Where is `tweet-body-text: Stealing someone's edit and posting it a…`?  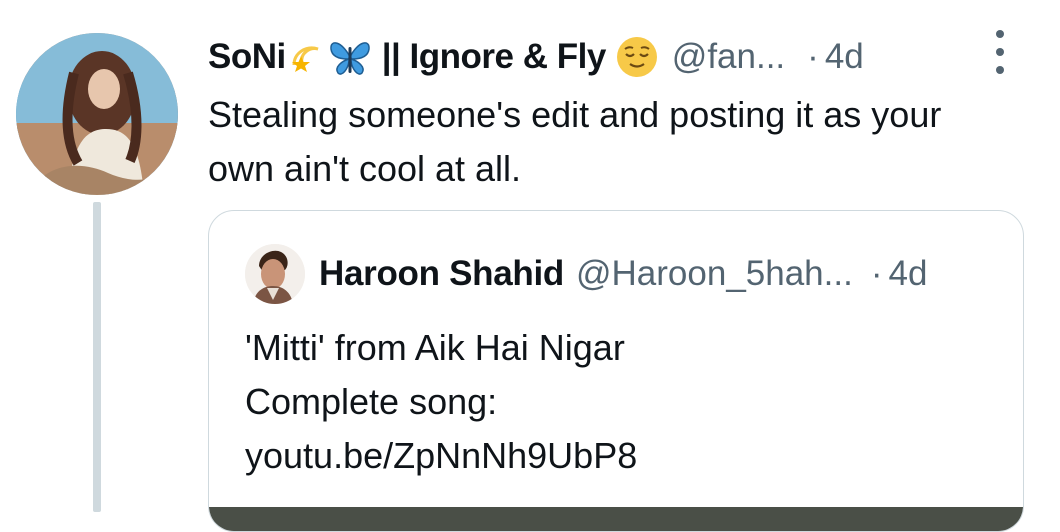 tweet-body-text: Stealing someone's edit and posting it a… is located at coordinates (575, 141).